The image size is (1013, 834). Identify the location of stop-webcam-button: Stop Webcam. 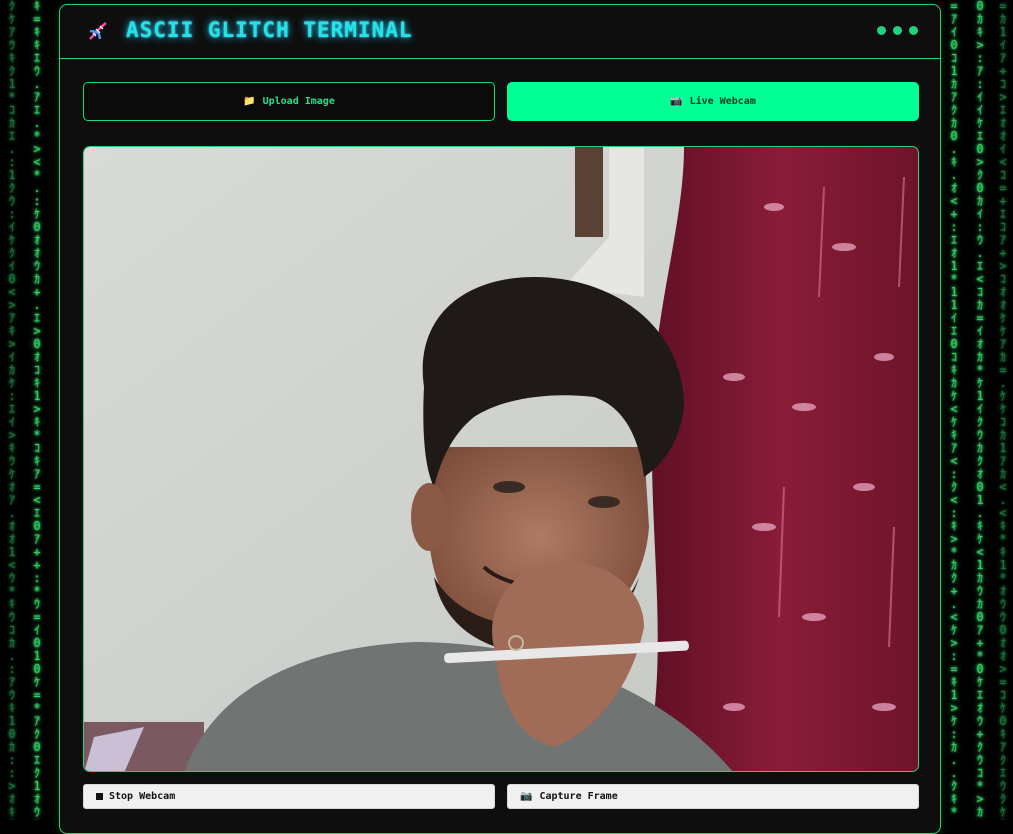
(289, 796).